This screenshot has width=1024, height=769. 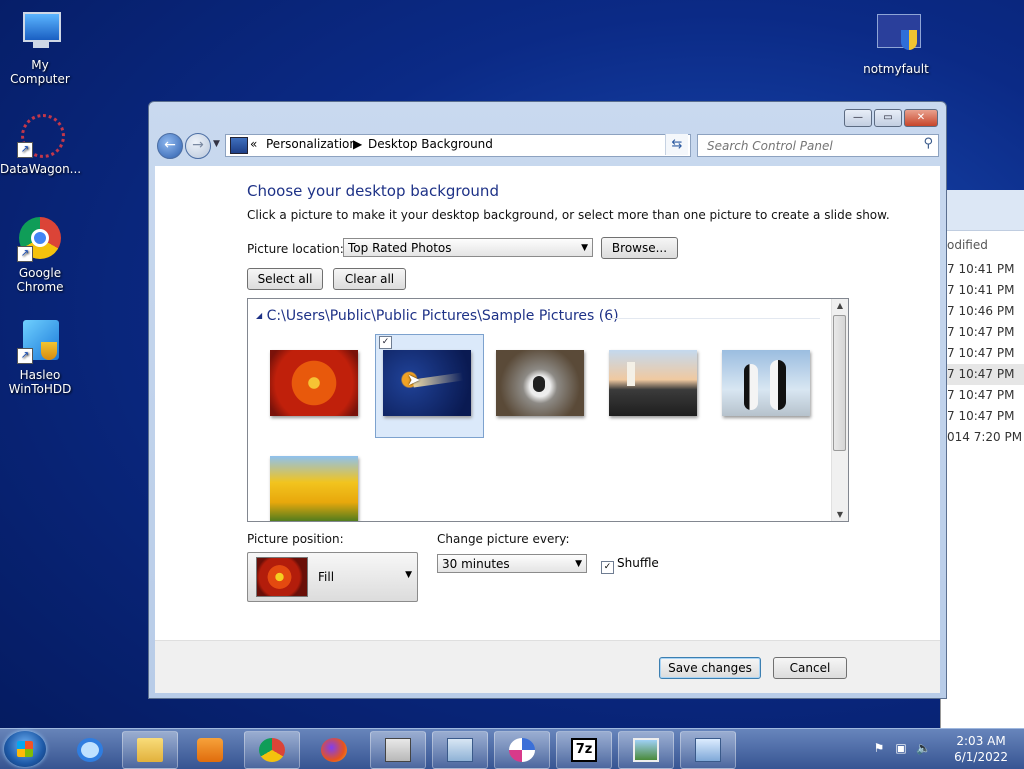 I want to click on desktop-icon-label: Google Chrome, so click(x=40, y=280).